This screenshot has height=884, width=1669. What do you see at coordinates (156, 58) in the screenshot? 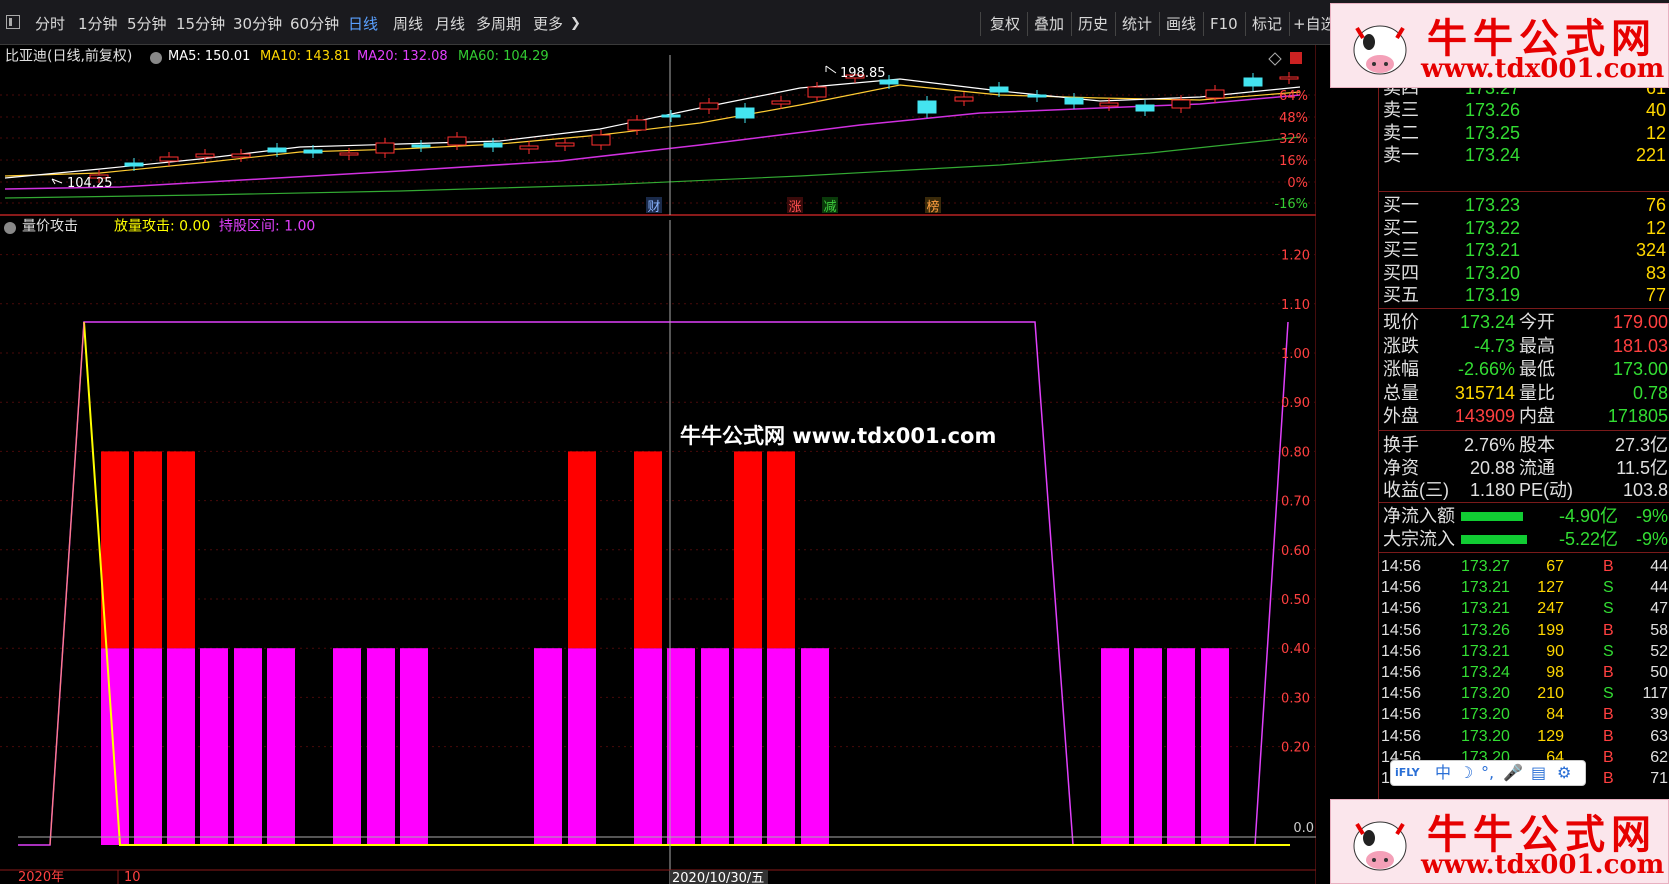
I see `chevron-down-icon` at bounding box center [156, 58].